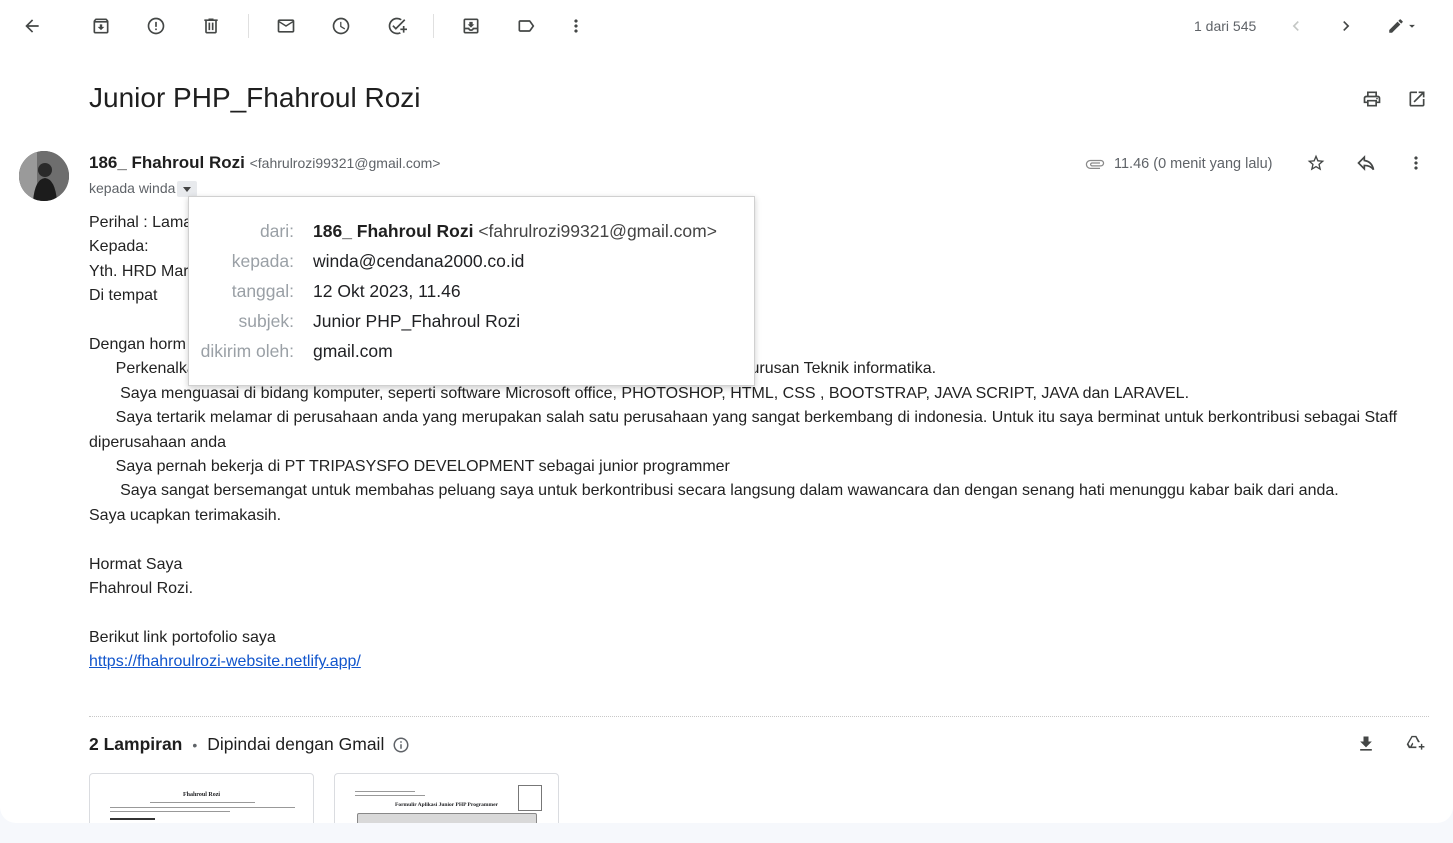 Image resolution: width=1453 pixels, height=843 pixels. I want to click on download-all-button, so click(1366, 744).